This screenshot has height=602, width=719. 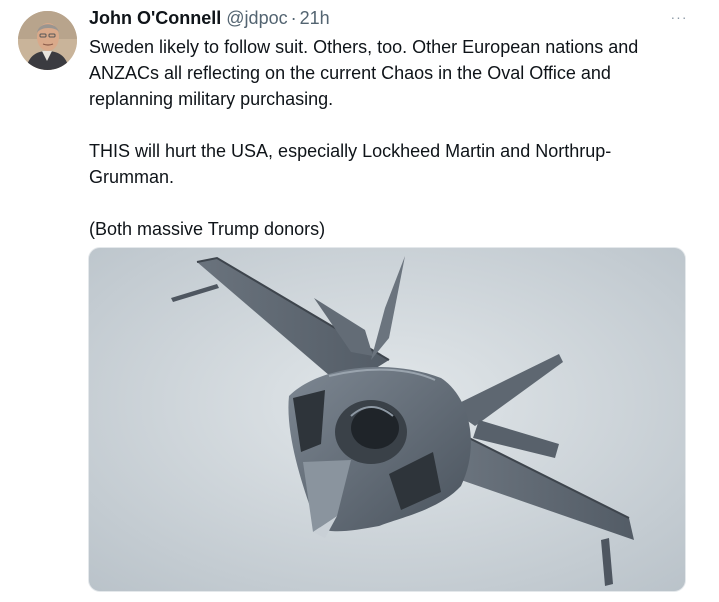 I want to click on avatar-portrait-image, so click(x=47, y=40).